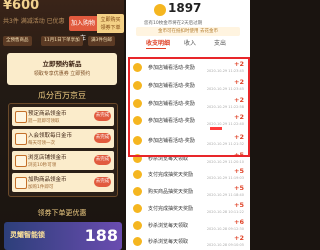 The image size is (320, 250). I want to click on record-time: 2020-10-29 11:18:40, so click(225, 195).